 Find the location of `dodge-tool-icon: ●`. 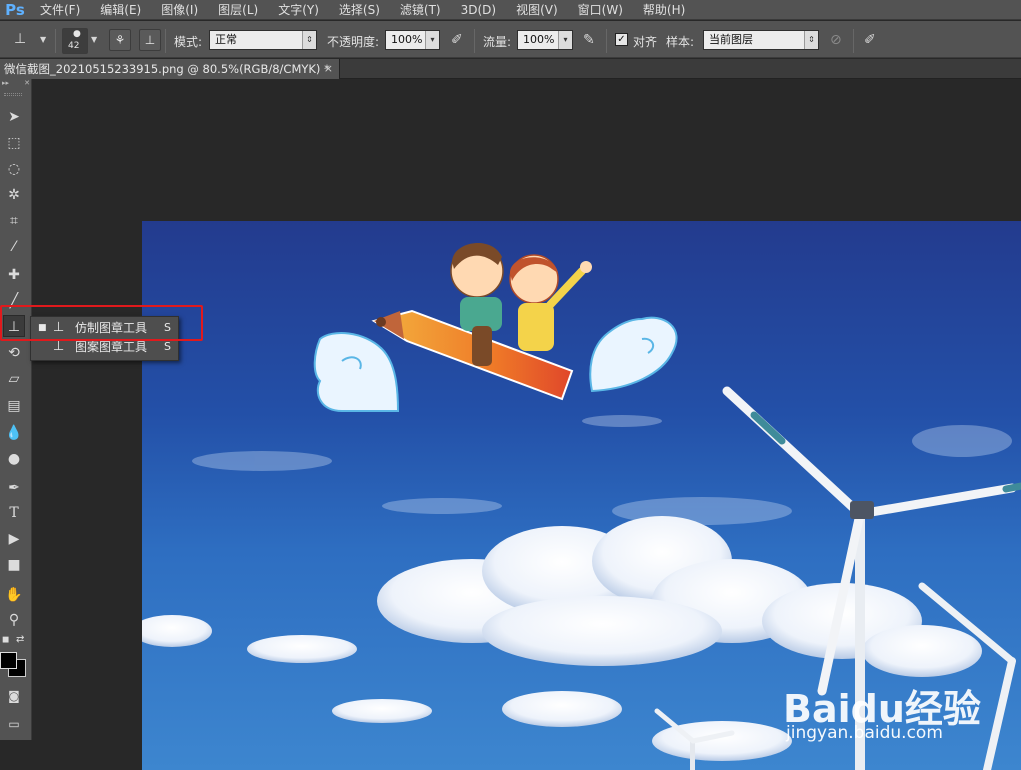

dodge-tool-icon: ● is located at coordinates (14, 459).